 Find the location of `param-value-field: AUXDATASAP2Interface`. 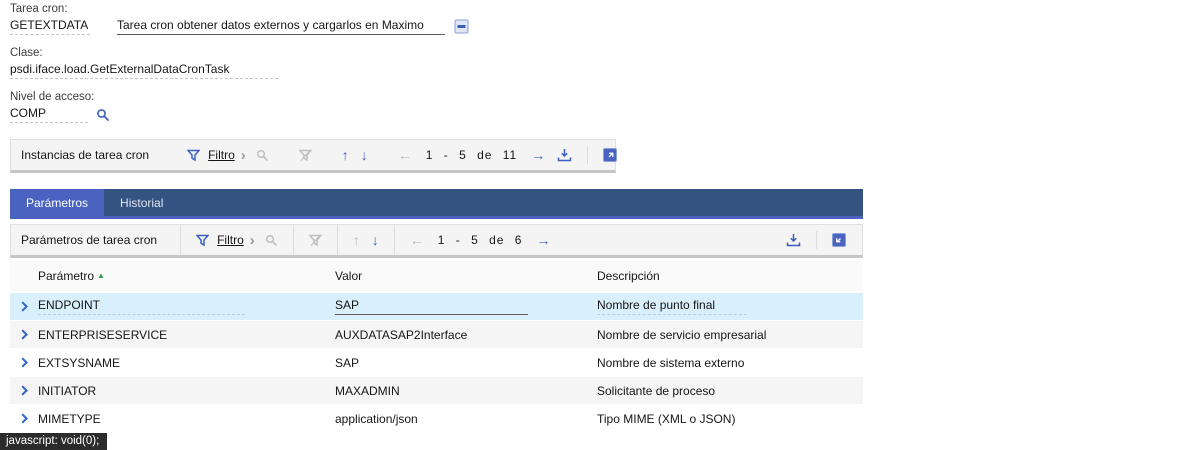

param-value-field: AUXDATASAP2Interface is located at coordinates (401, 335).